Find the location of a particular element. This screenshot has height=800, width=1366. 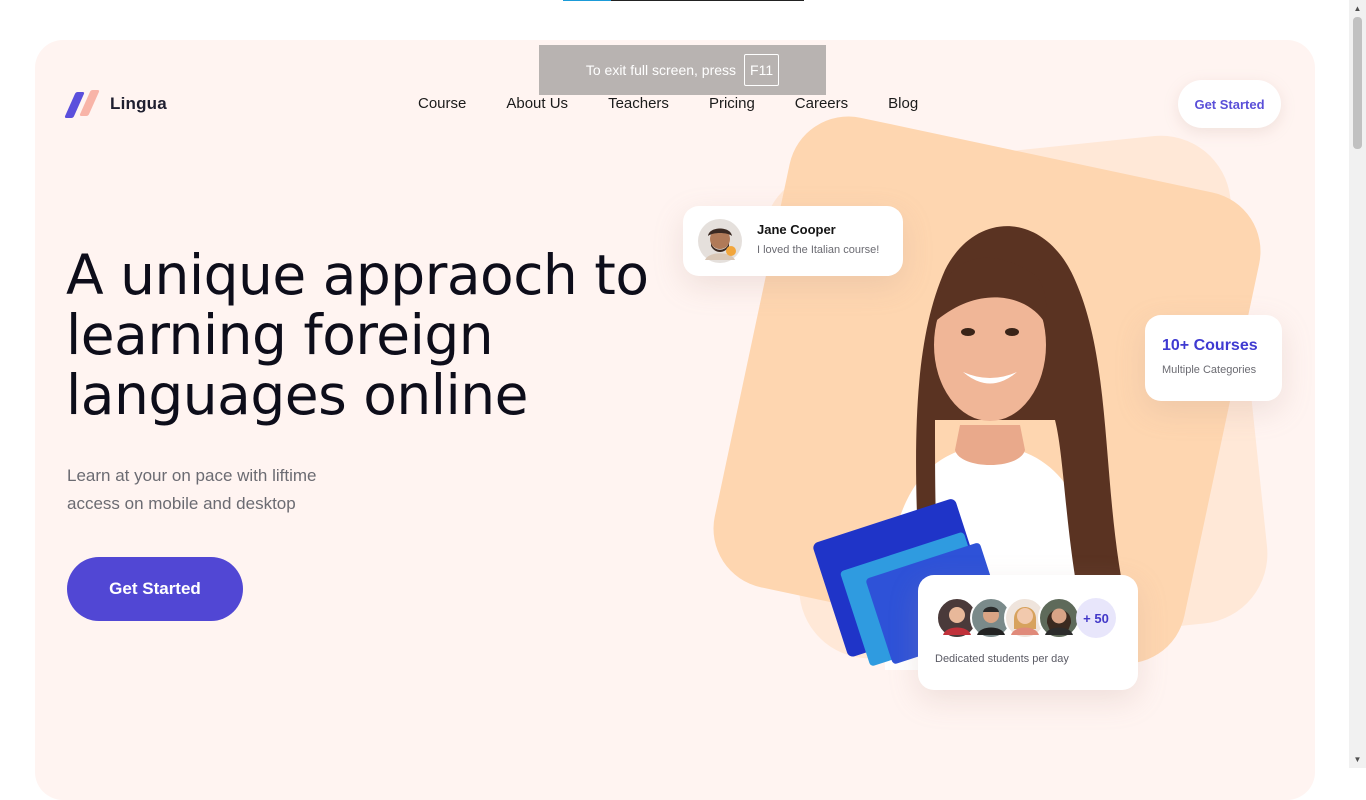

scroll-up-arrow-icon: ▲ is located at coordinates (1357, 8).